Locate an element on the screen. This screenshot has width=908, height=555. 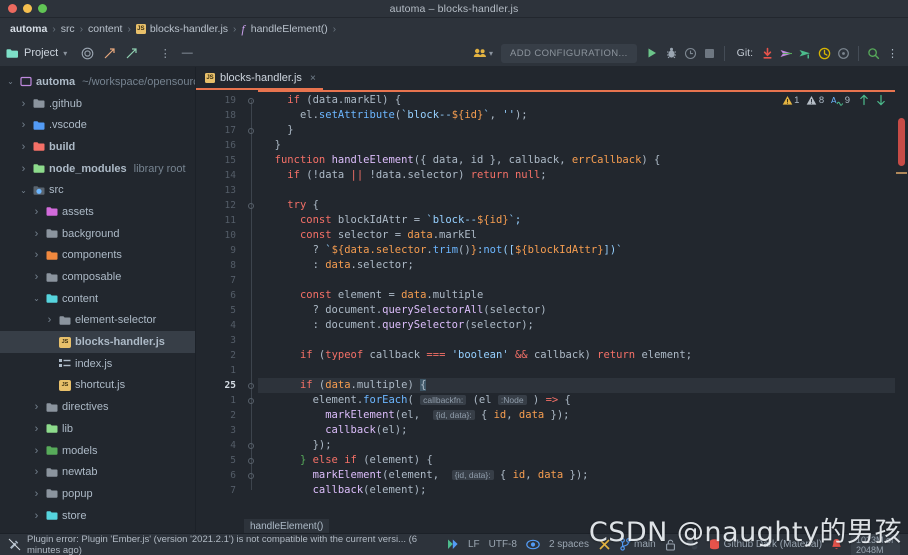
inspection-widget: 1 8 A 9 is located at coordinates (834, 100).